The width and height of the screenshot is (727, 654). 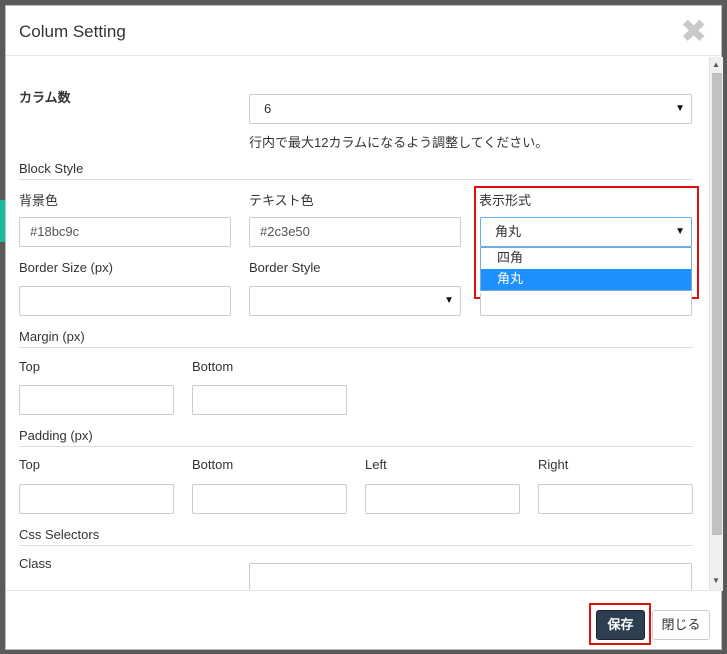 I want to click on padding-left-label: Left, so click(x=376, y=464).